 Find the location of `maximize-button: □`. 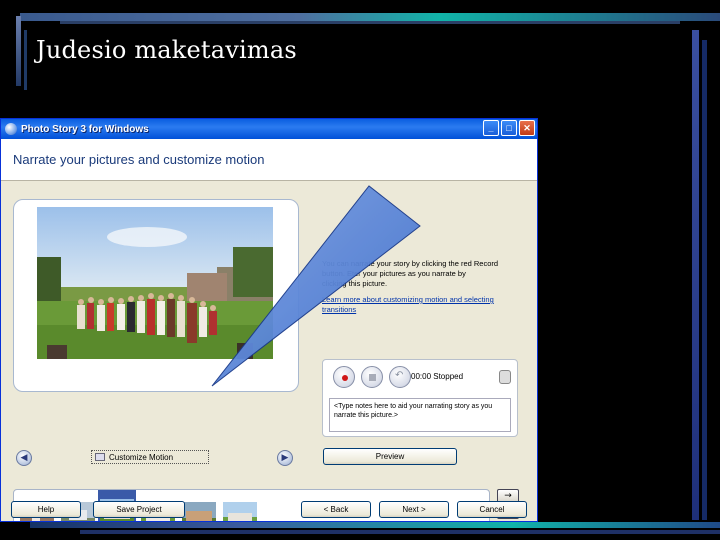

maximize-button: □ is located at coordinates (509, 128).